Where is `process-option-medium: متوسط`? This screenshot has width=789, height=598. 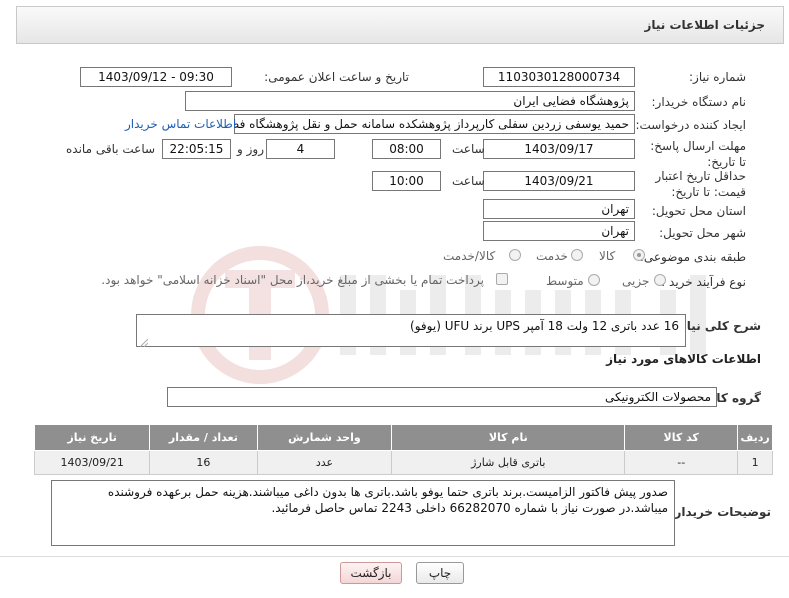 process-option-medium: متوسط is located at coordinates (565, 281).